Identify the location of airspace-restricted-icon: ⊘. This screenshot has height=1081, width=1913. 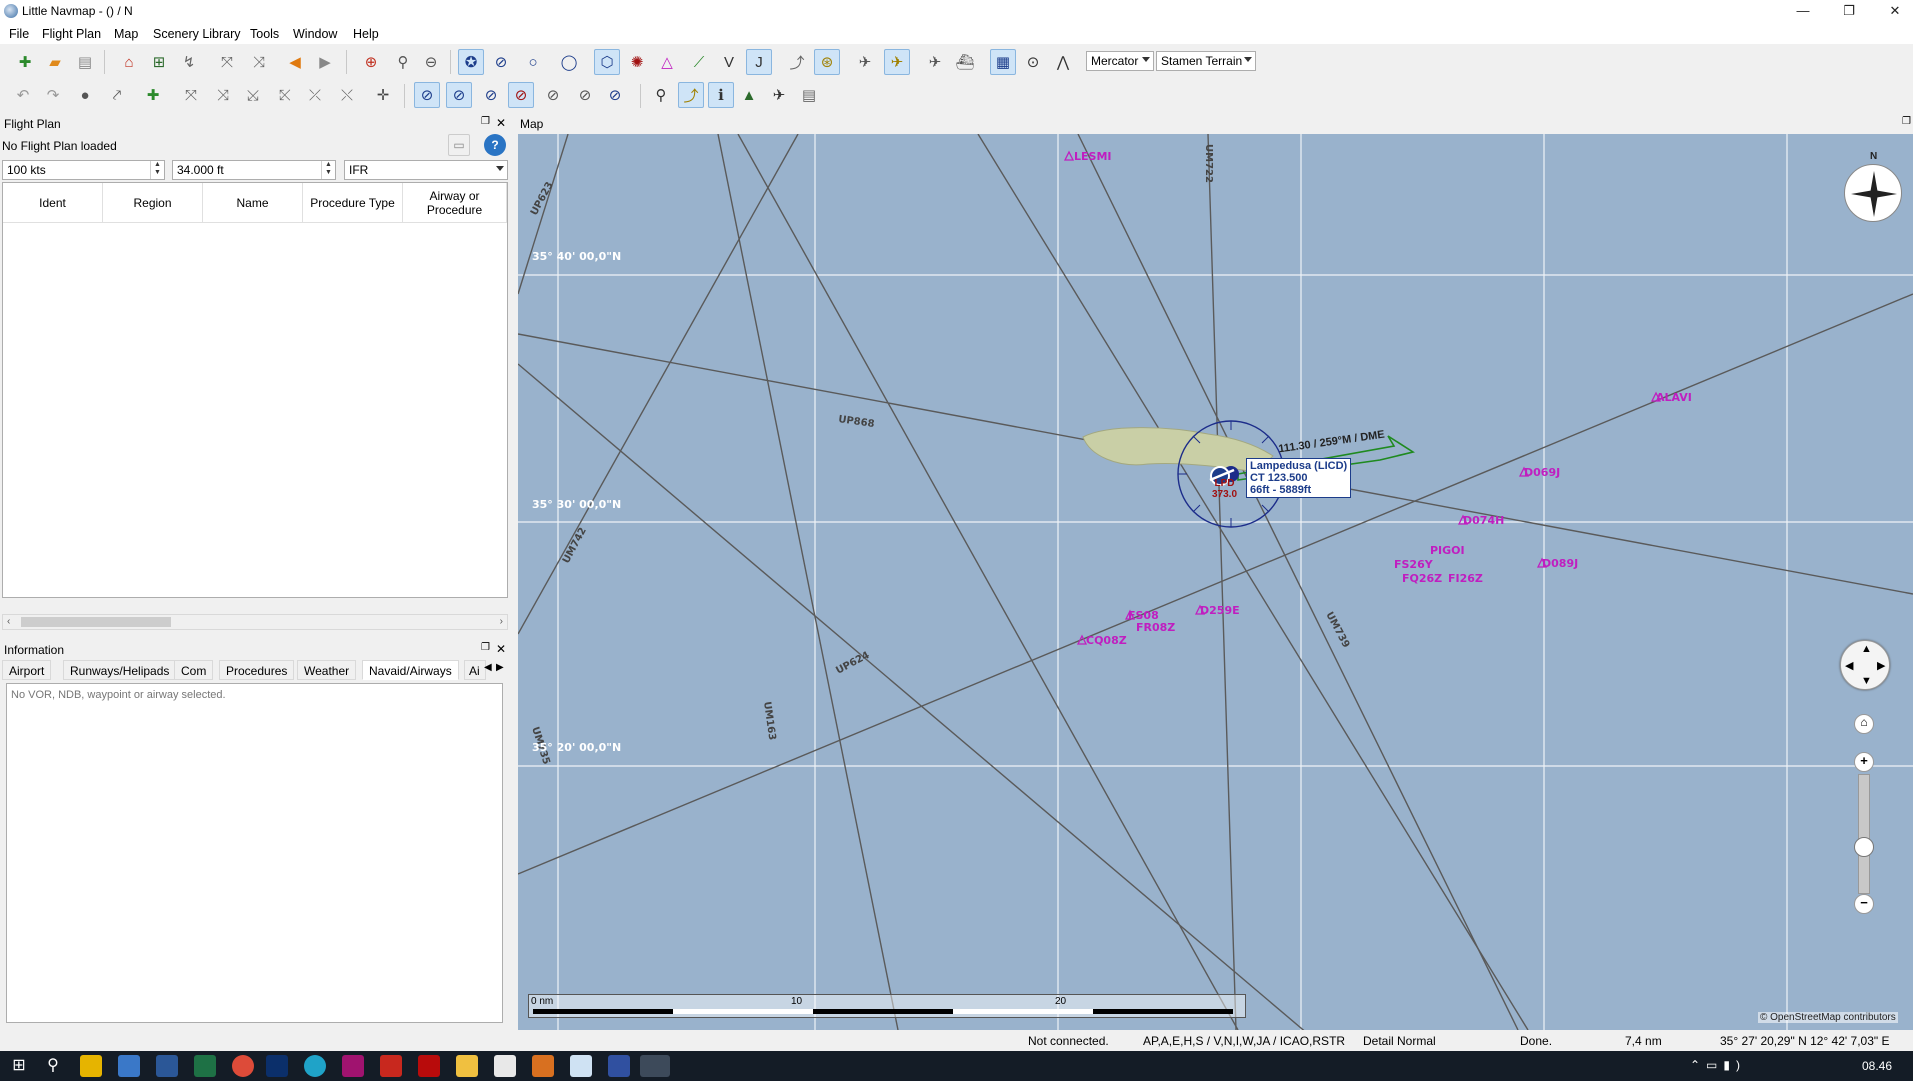
(521, 95).